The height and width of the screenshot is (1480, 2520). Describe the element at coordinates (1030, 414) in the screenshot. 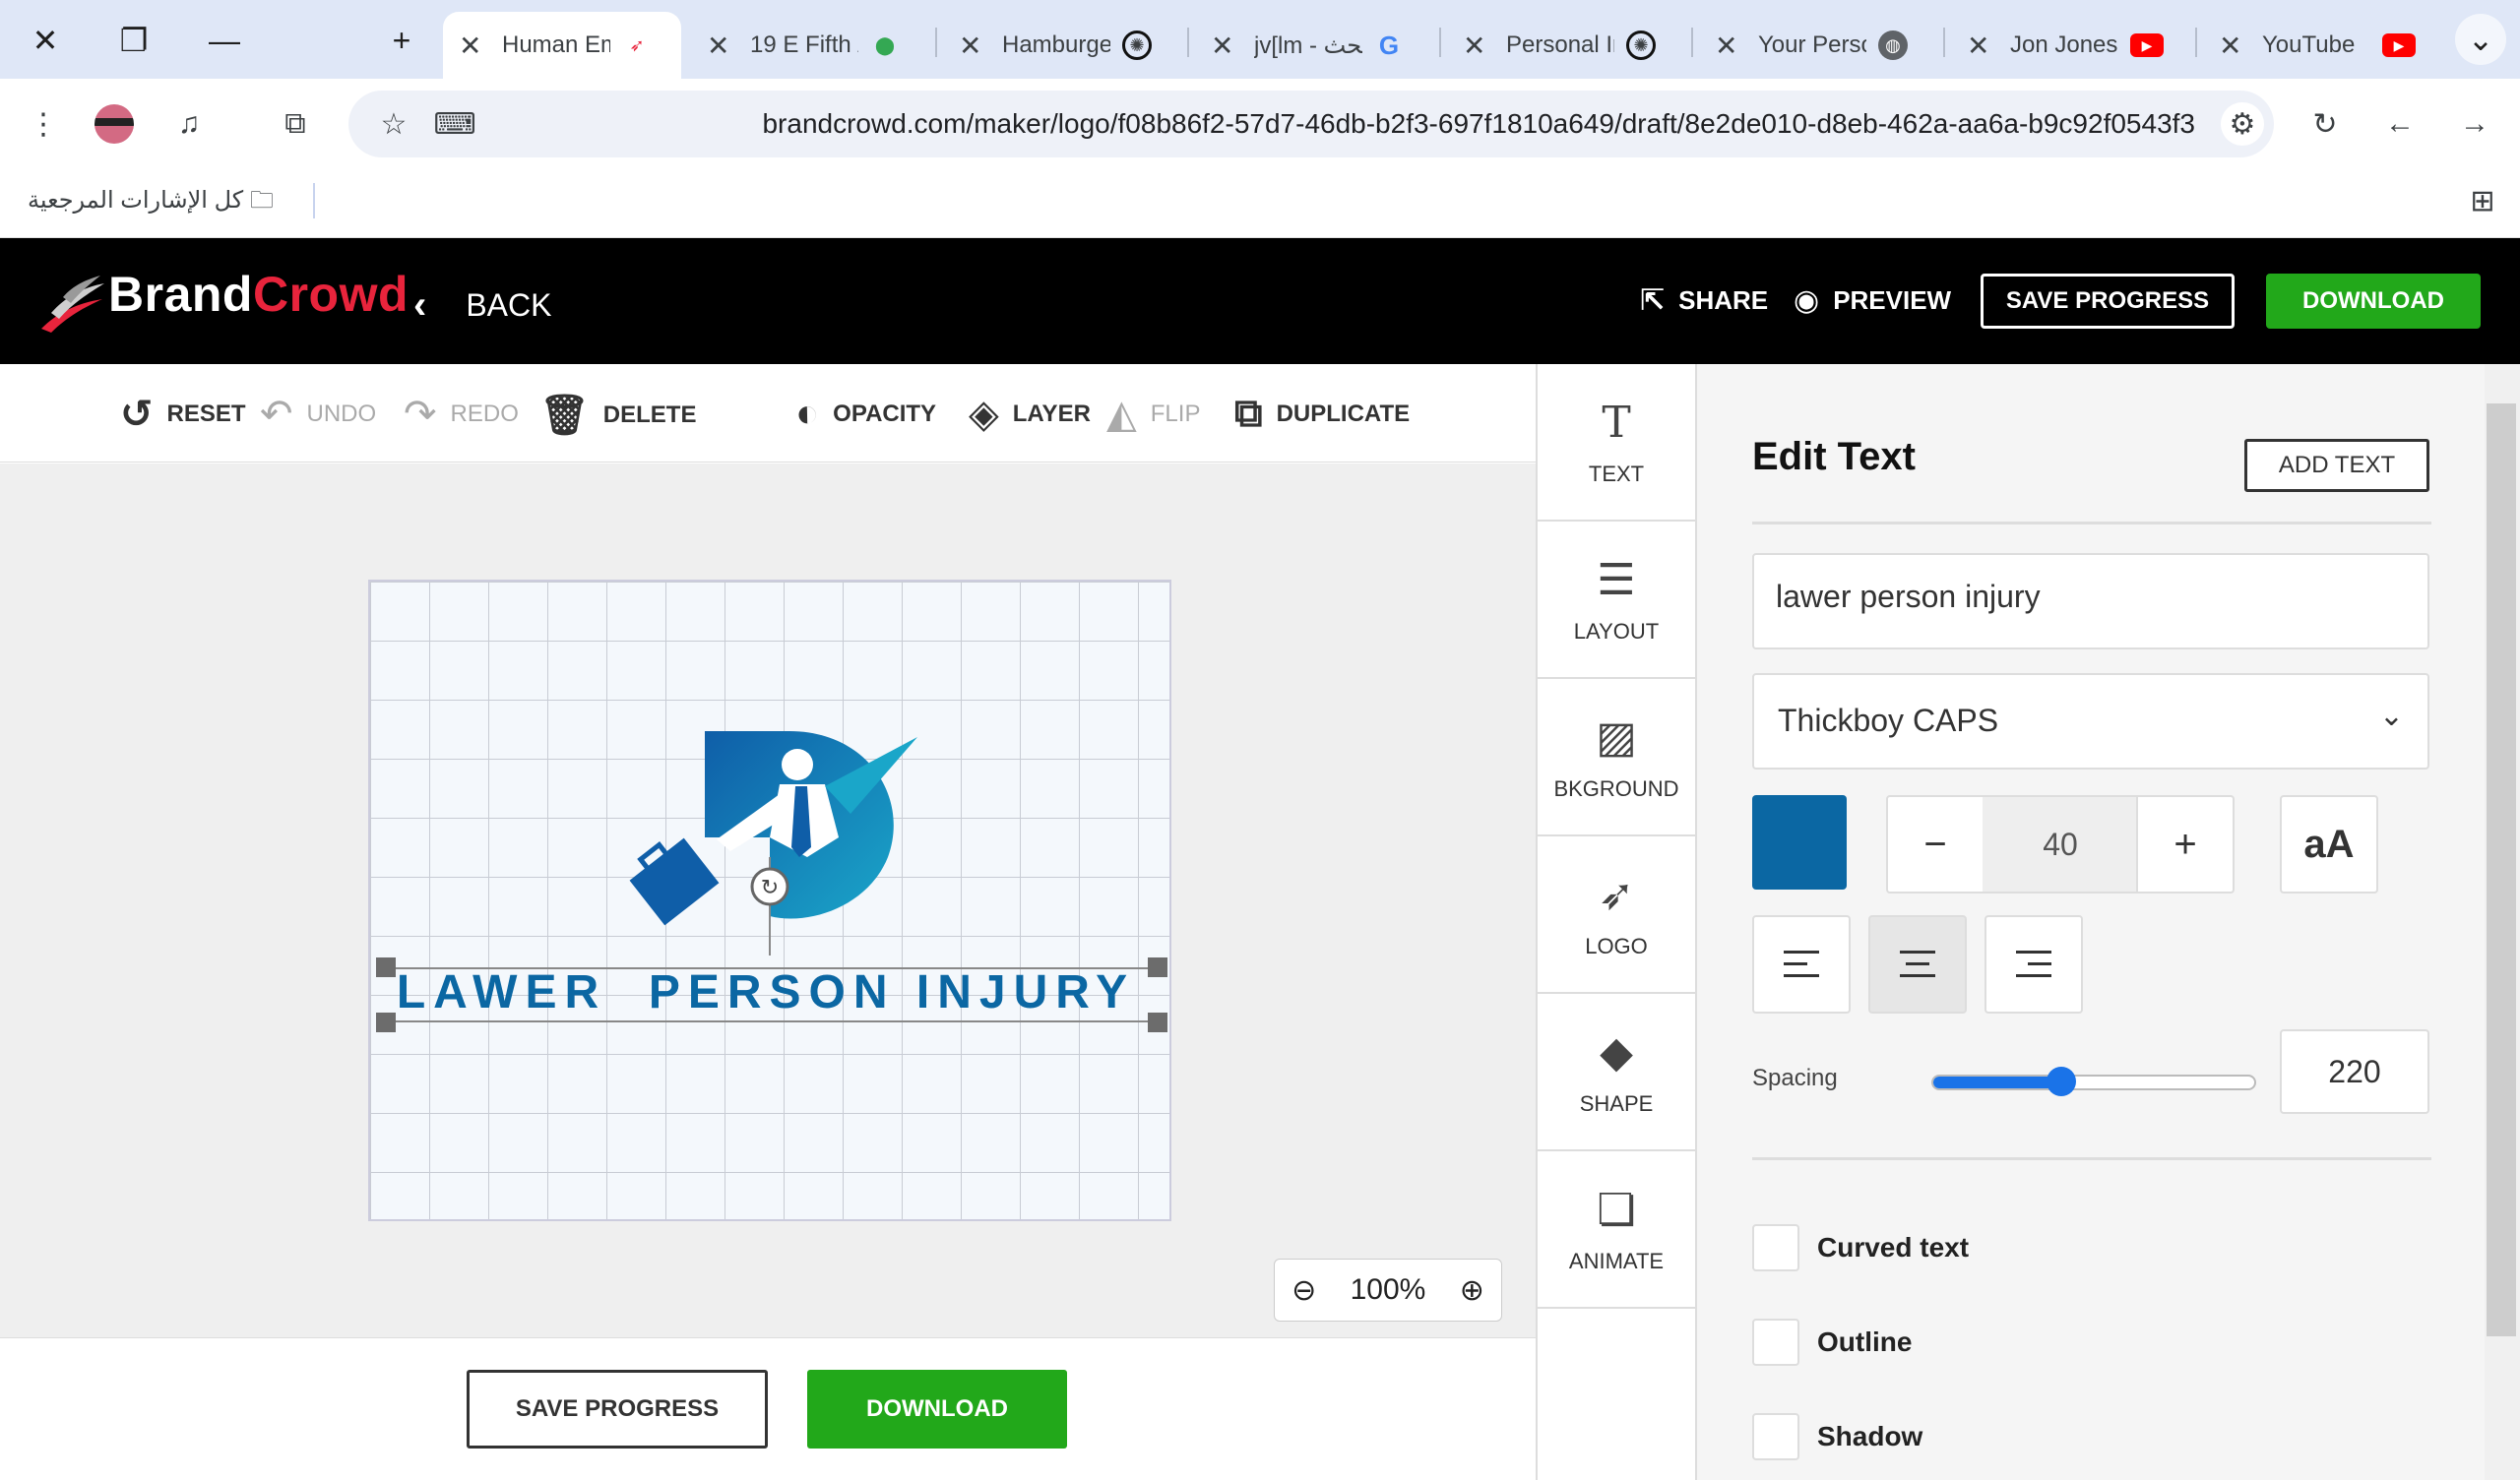

I see `layer-button: ◈ LAYER` at that location.